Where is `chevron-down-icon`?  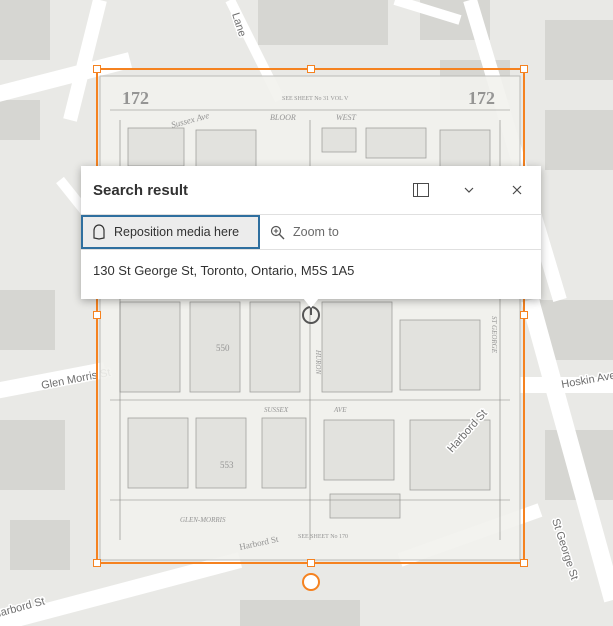
chevron-down-icon is located at coordinates (469, 190).